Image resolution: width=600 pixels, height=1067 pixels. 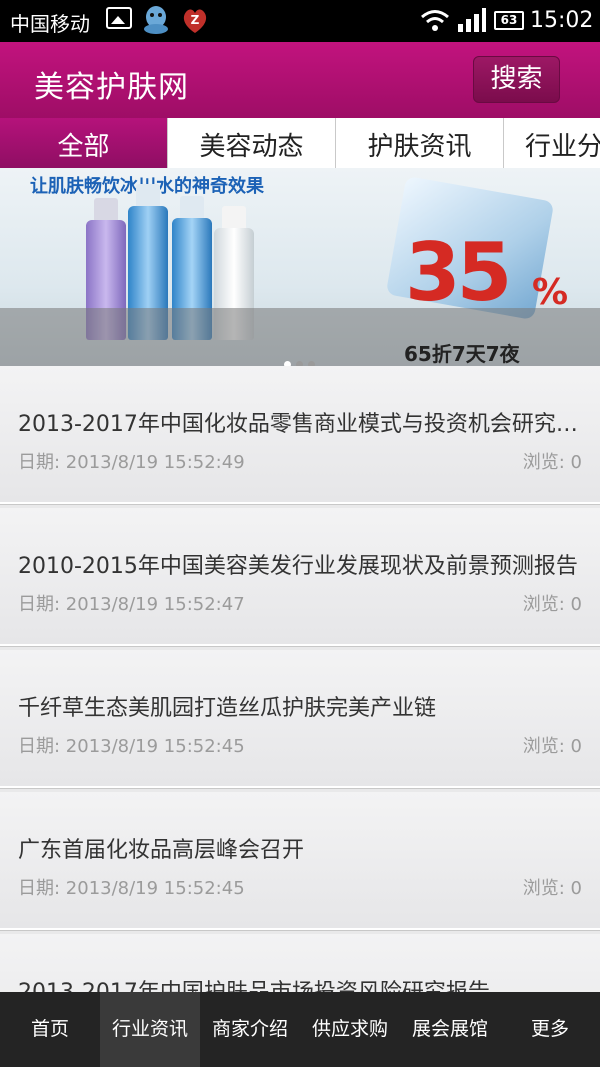 What do you see at coordinates (450, 1029) in the screenshot?
I see `nav-exhibitions: 展会展馆` at bounding box center [450, 1029].